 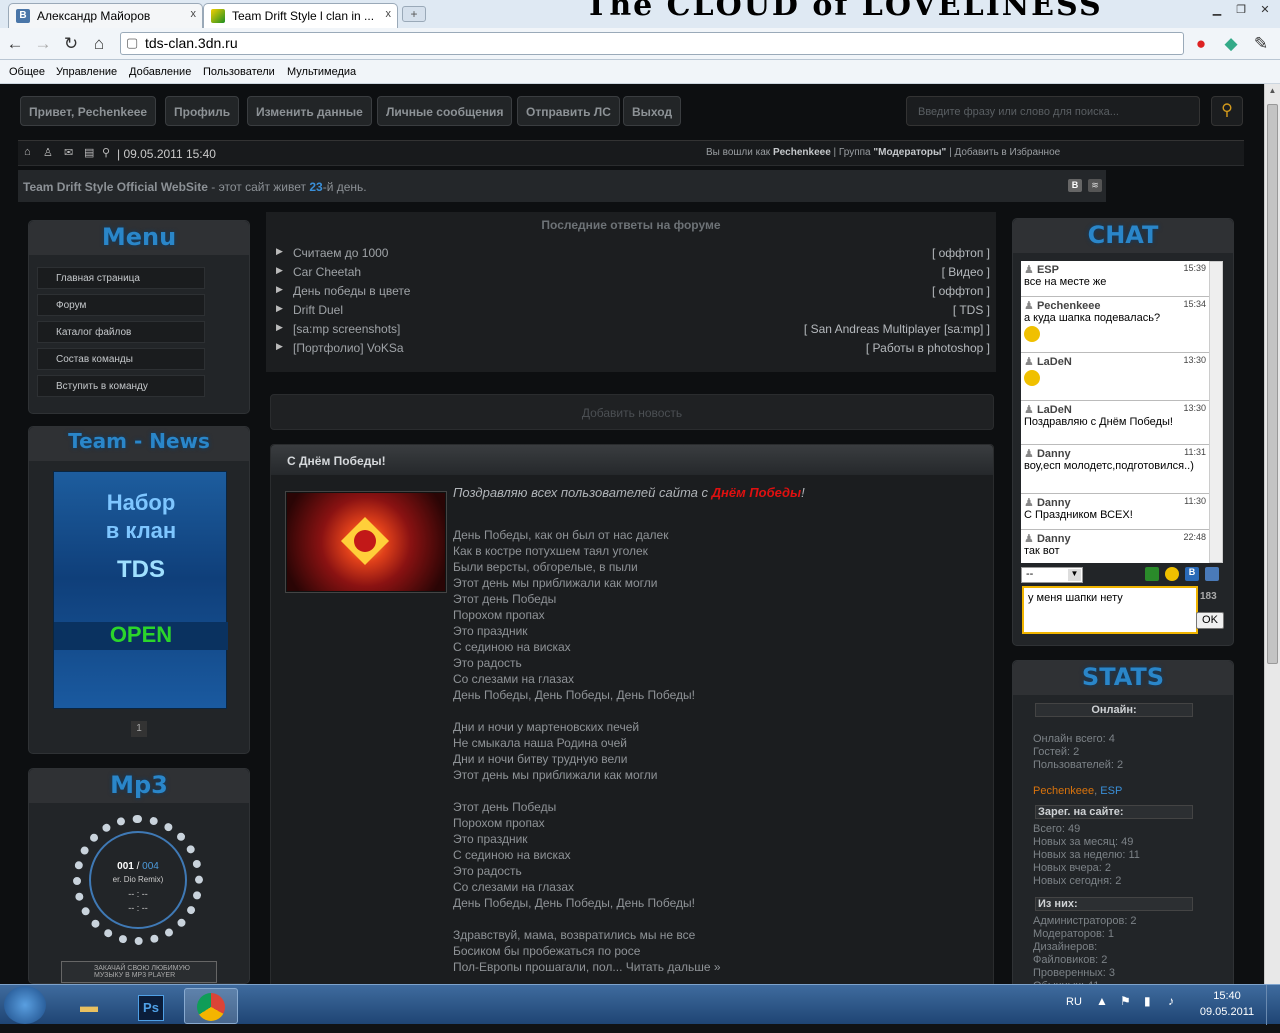 What do you see at coordinates (1192, 574) in the screenshot?
I see `bbcode-icon: B` at bounding box center [1192, 574].